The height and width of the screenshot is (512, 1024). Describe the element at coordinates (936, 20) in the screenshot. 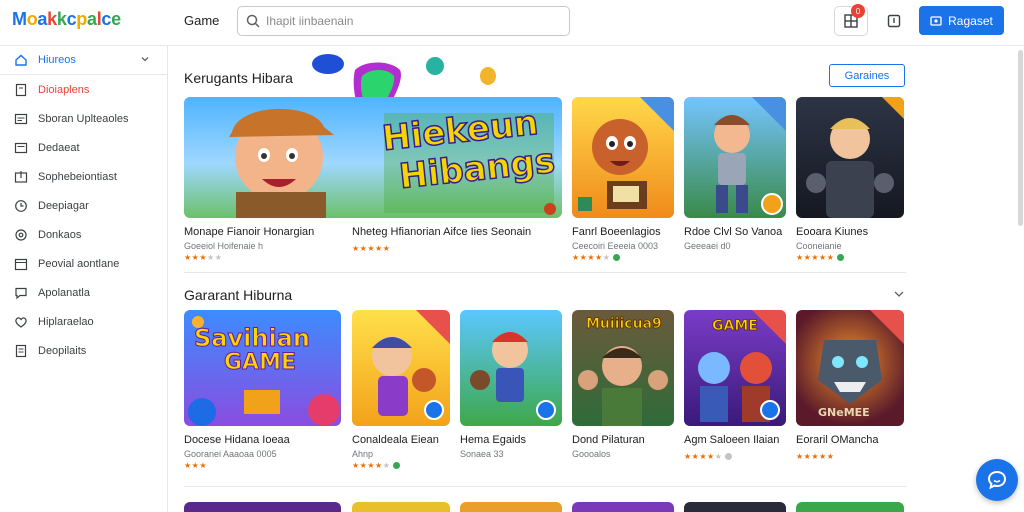

I see `user-card-icon` at that location.